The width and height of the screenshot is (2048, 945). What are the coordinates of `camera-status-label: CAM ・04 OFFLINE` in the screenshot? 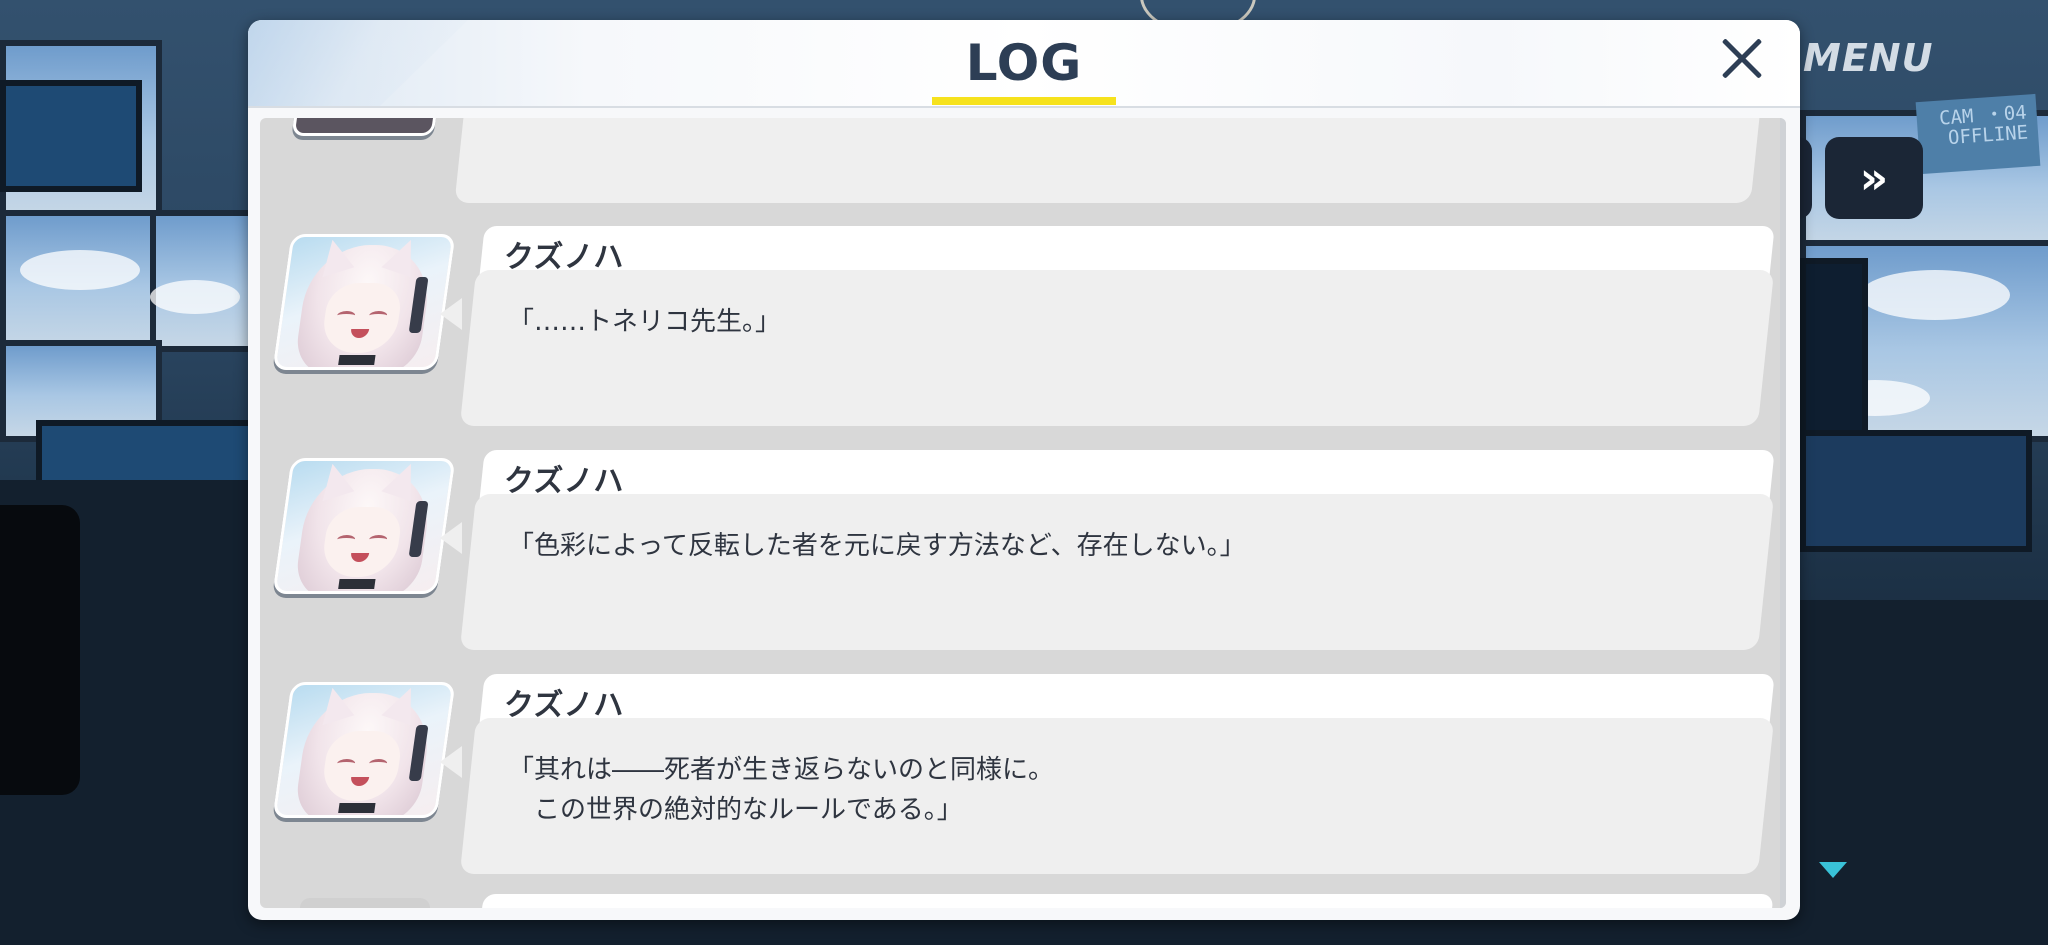 It's located at (1978, 134).